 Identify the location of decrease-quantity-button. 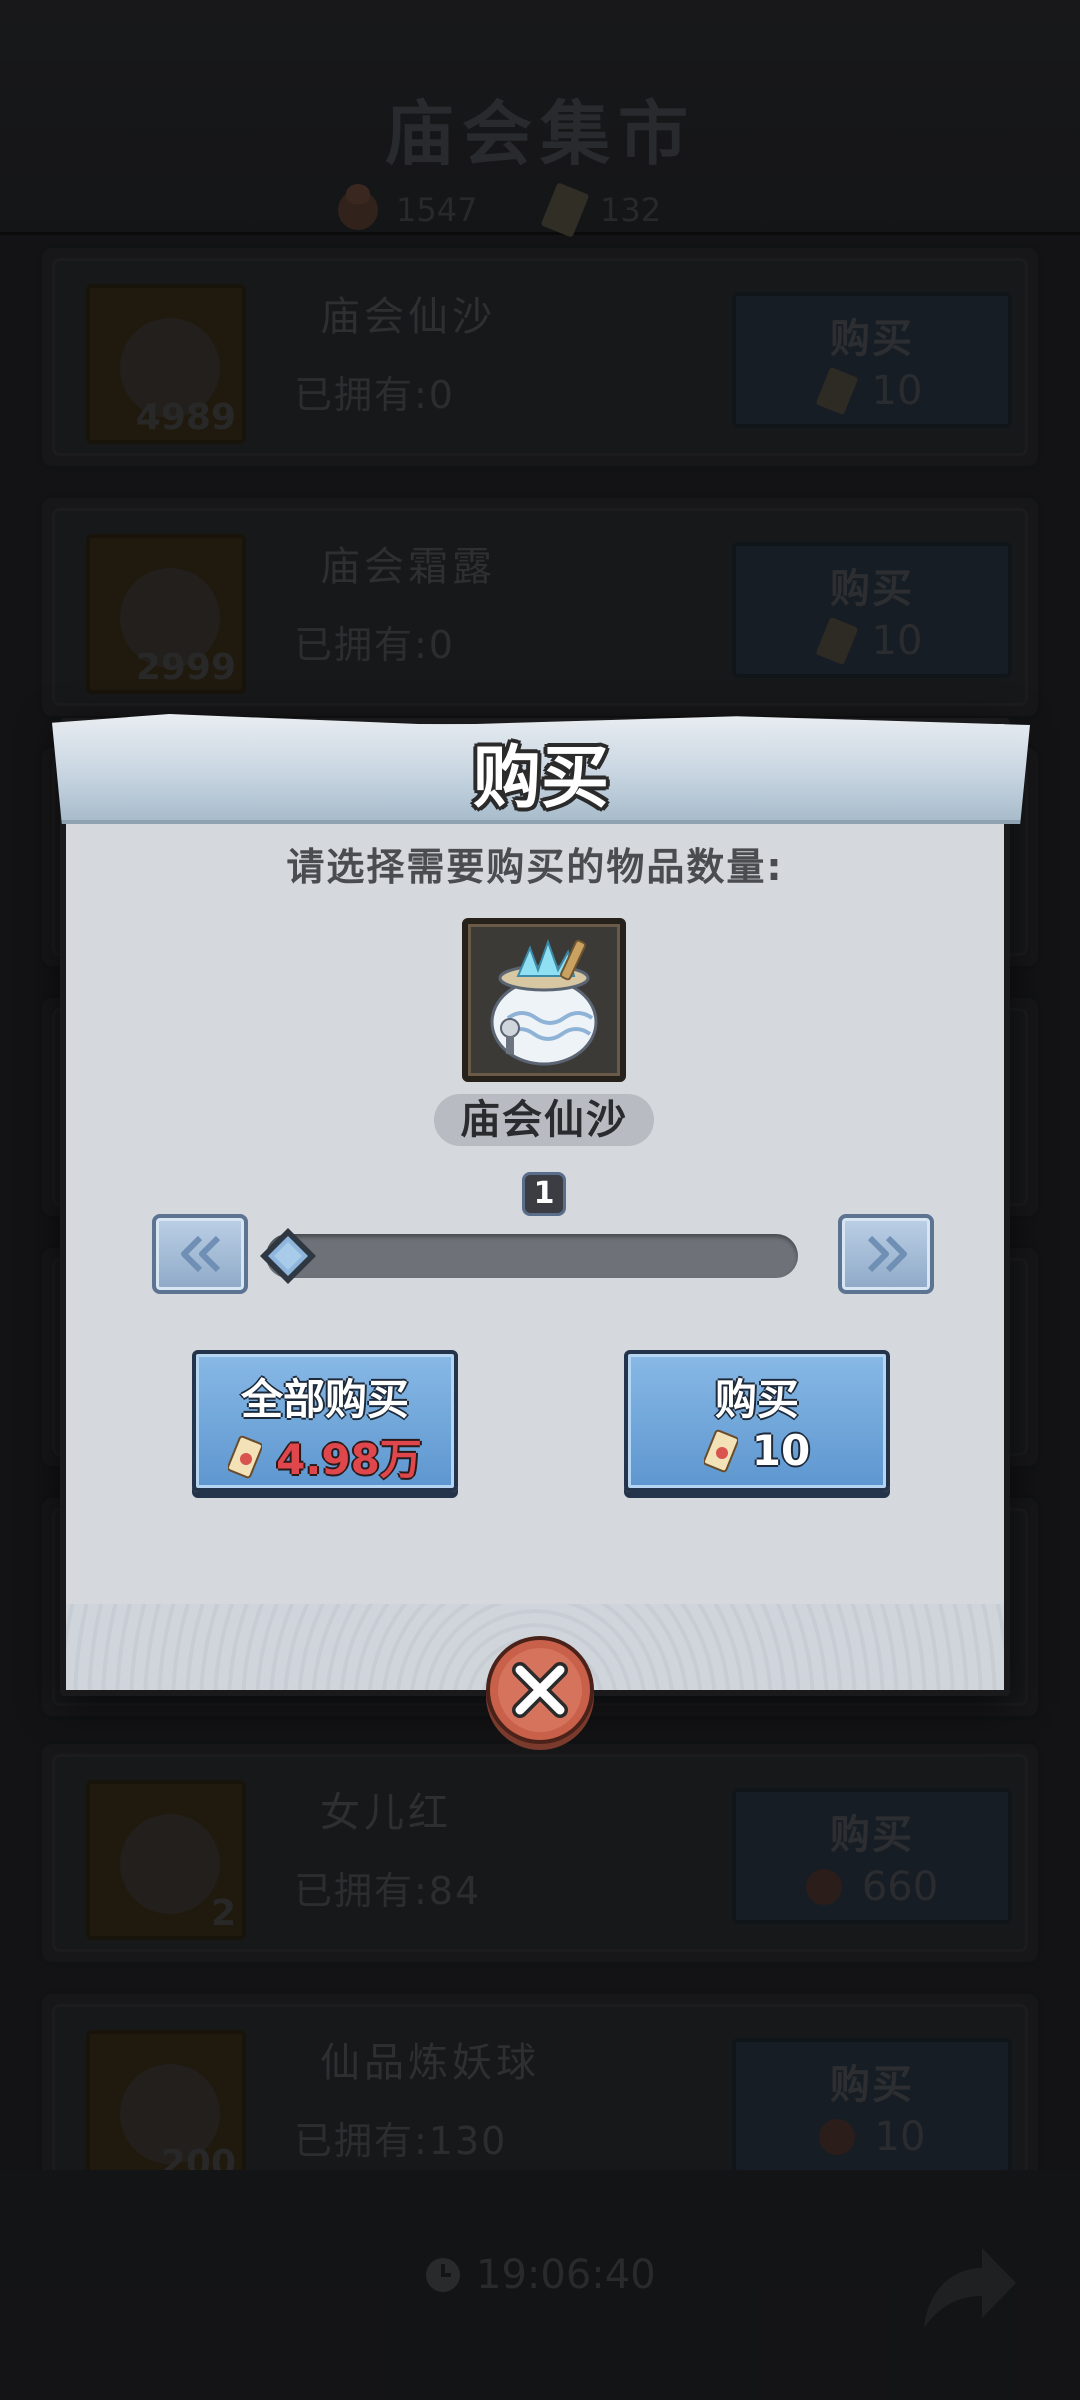
(200, 1254).